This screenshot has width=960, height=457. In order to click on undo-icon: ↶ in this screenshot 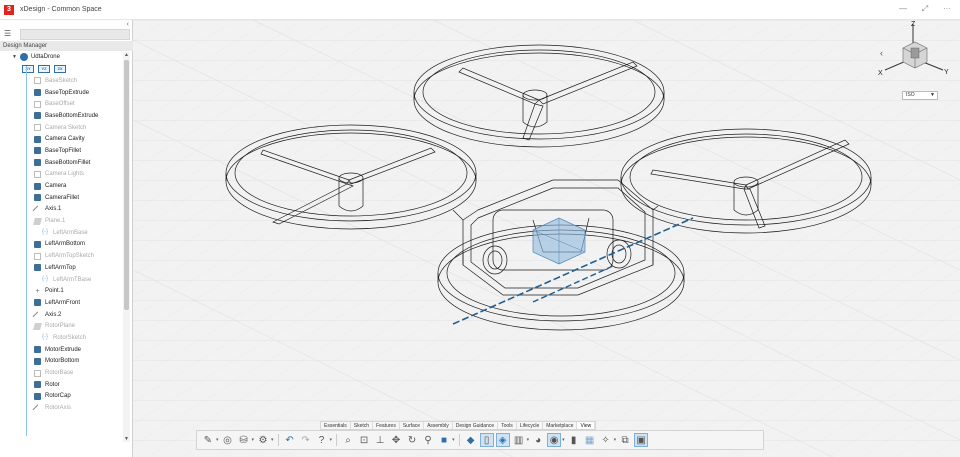, I will do `click(290, 440)`.